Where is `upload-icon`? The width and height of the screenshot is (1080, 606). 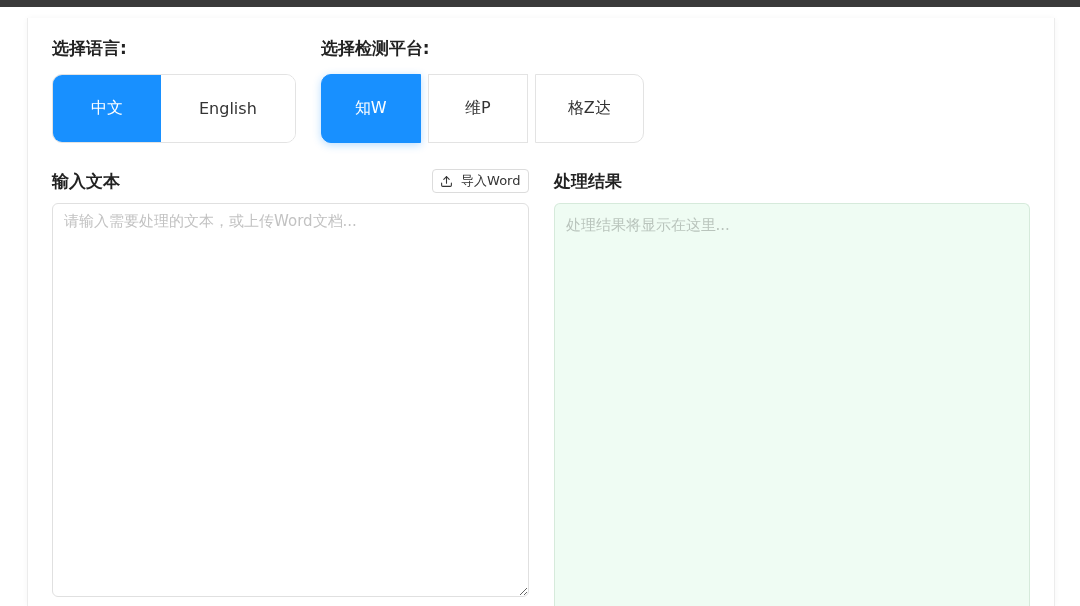
upload-icon is located at coordinates (447, 181).